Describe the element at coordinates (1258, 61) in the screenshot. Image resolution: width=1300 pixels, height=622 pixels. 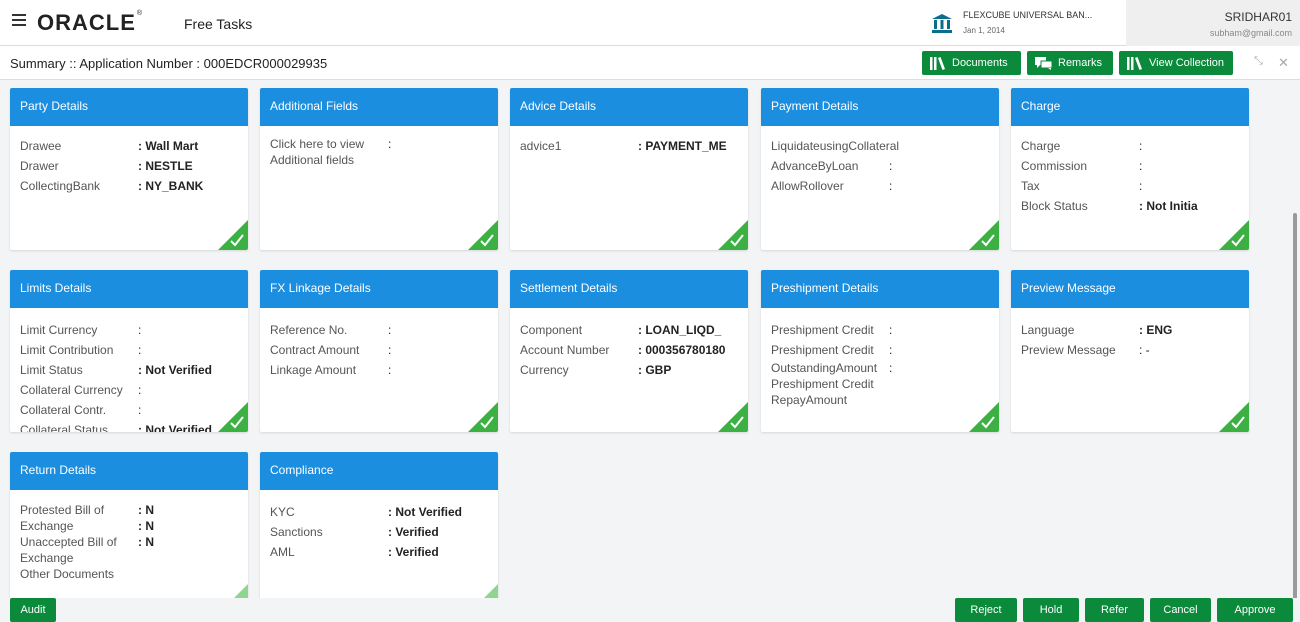
I see `minimize-icon: ⤡` at that location.